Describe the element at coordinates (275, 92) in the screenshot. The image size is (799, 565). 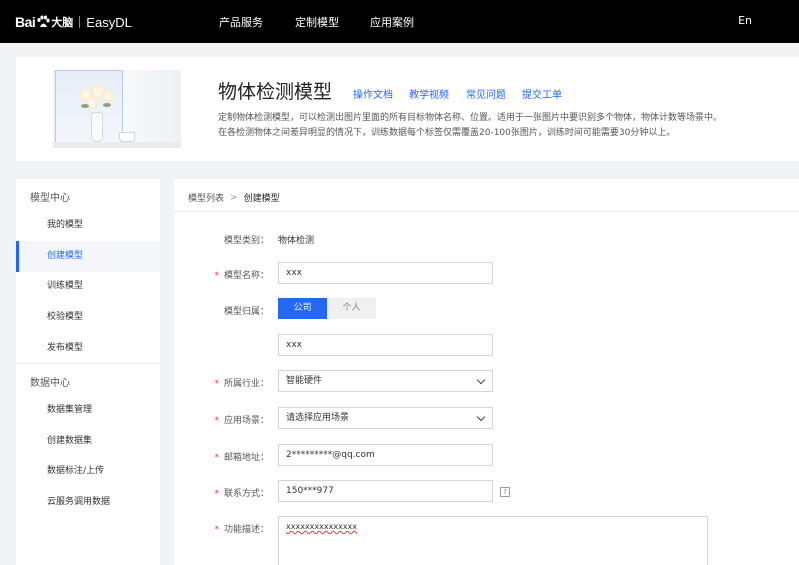
I see `page-title: 物体检测模型` at that location.